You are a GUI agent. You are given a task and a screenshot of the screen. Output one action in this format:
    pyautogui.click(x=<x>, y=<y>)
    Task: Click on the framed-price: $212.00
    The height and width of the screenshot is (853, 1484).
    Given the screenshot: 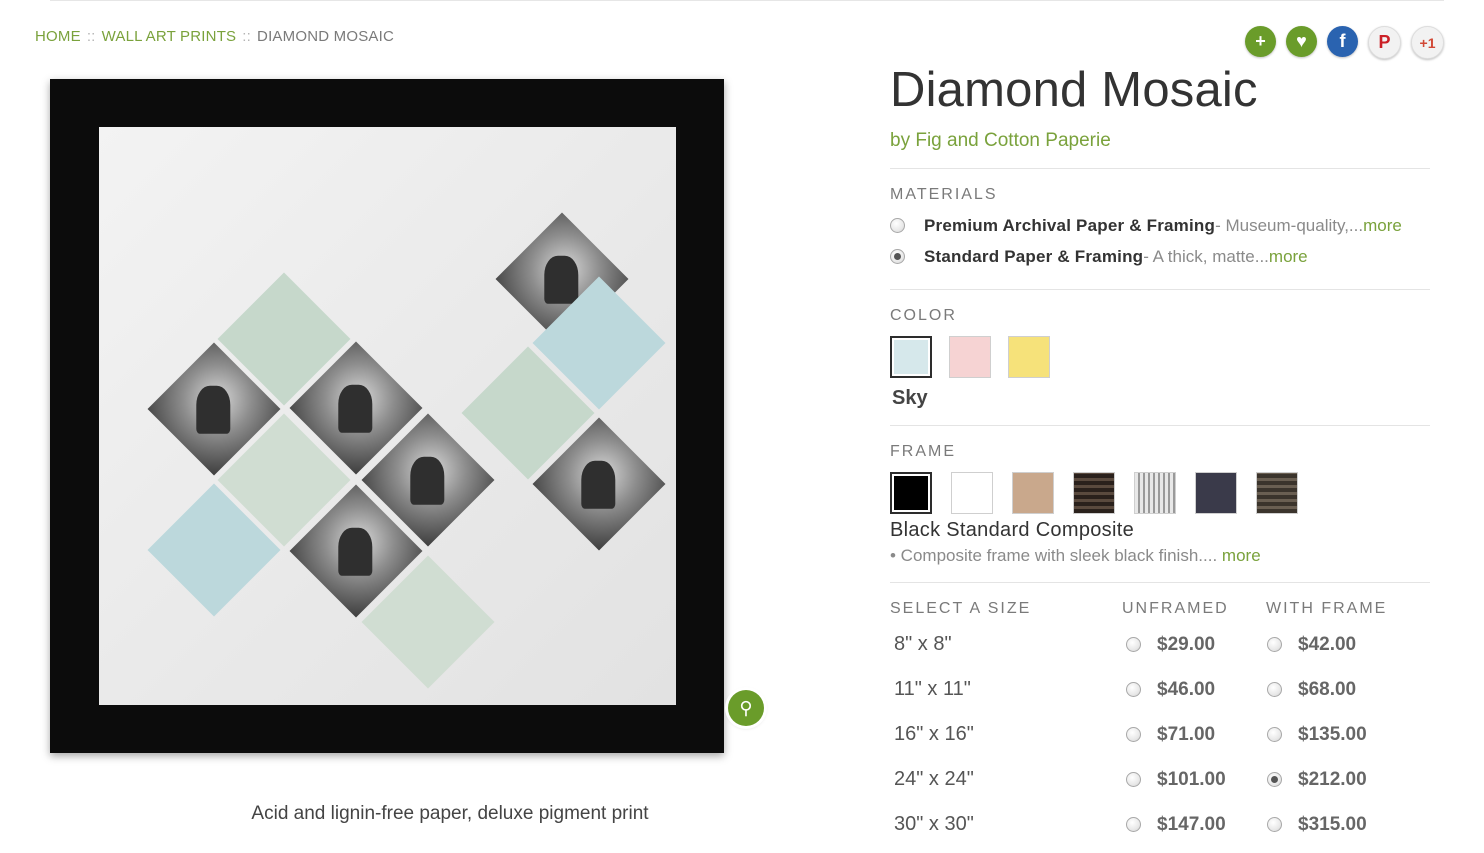 What is the action you would take?
    pyautogui.click(x=1332, y=779)
    